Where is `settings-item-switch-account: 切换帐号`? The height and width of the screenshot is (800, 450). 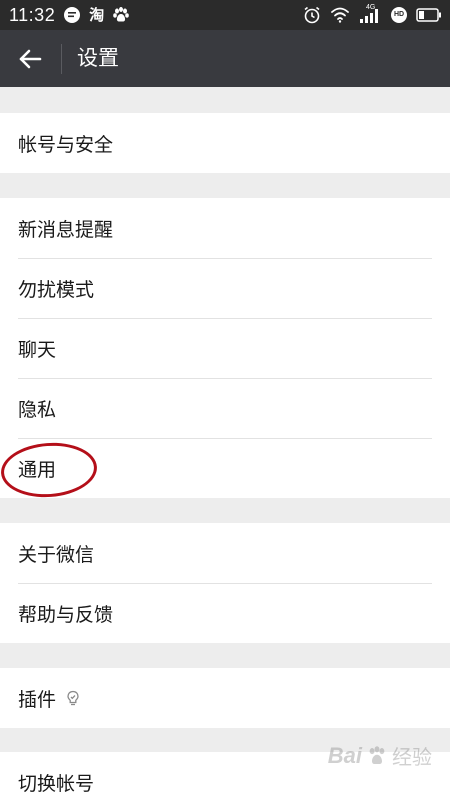 settings-item-switch-account: 切换帐号 is located at coordinates (225, 776).